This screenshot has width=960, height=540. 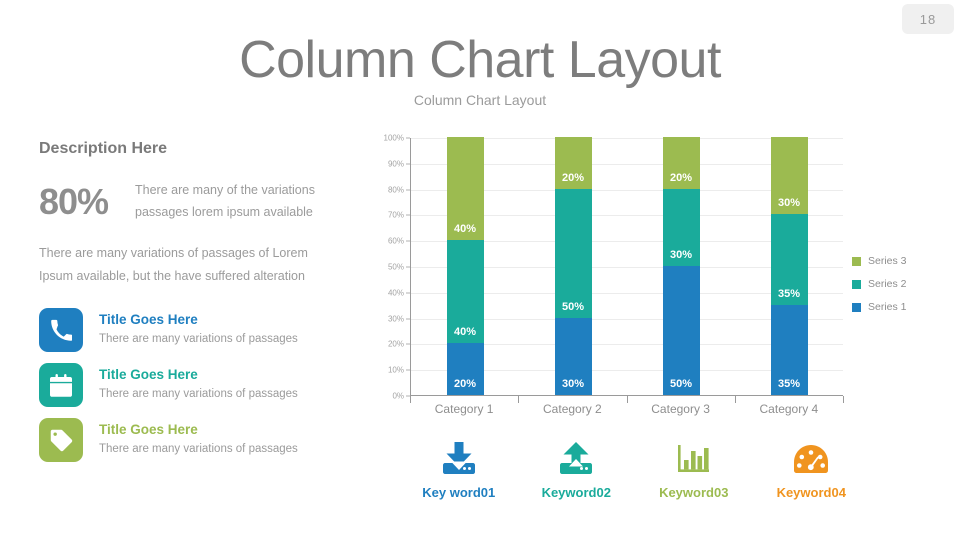 I want to click on keyword-item-1: Key word01, so click(x=459, y=469).